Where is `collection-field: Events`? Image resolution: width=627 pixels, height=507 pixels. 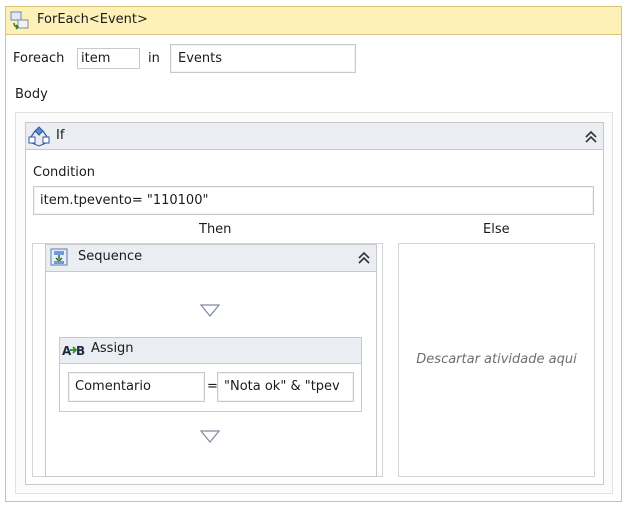 collection-field: Events is located at coordinates (263, 58).